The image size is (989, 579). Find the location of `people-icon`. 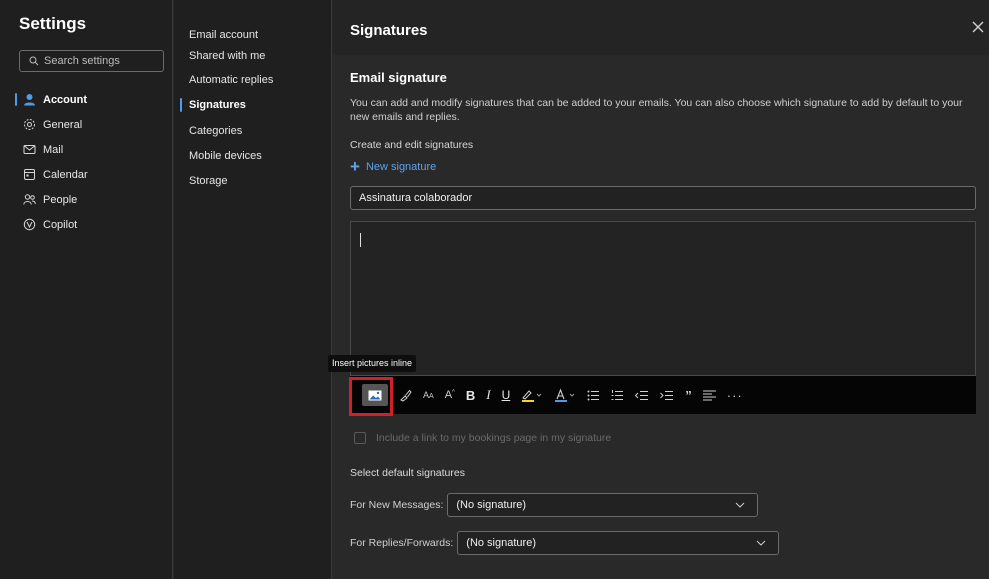

people-icon is located at coordinates (29, 199).